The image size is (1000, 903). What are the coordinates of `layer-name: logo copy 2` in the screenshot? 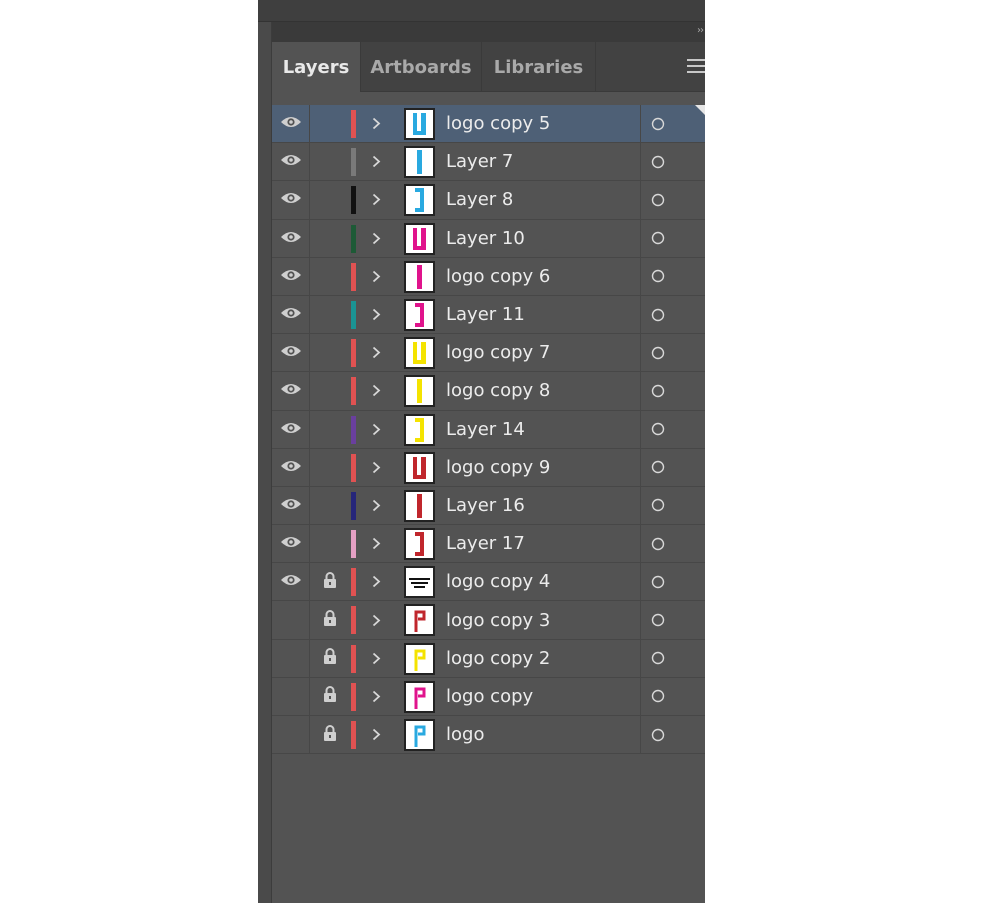 It's located at (498, 658).